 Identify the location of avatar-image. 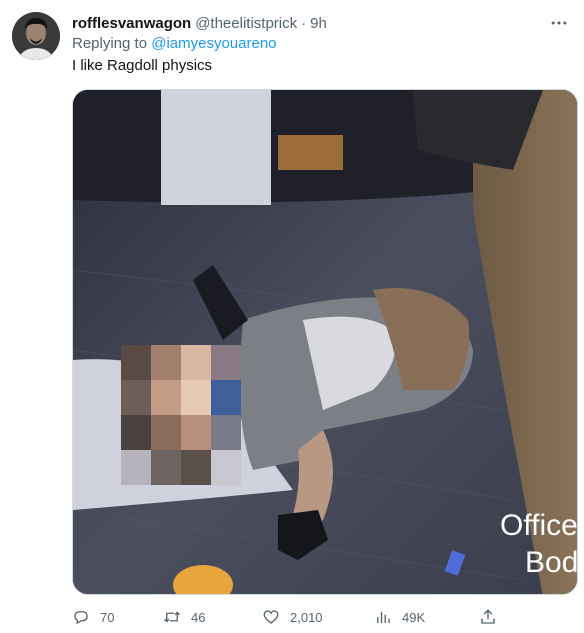
(36, 36).